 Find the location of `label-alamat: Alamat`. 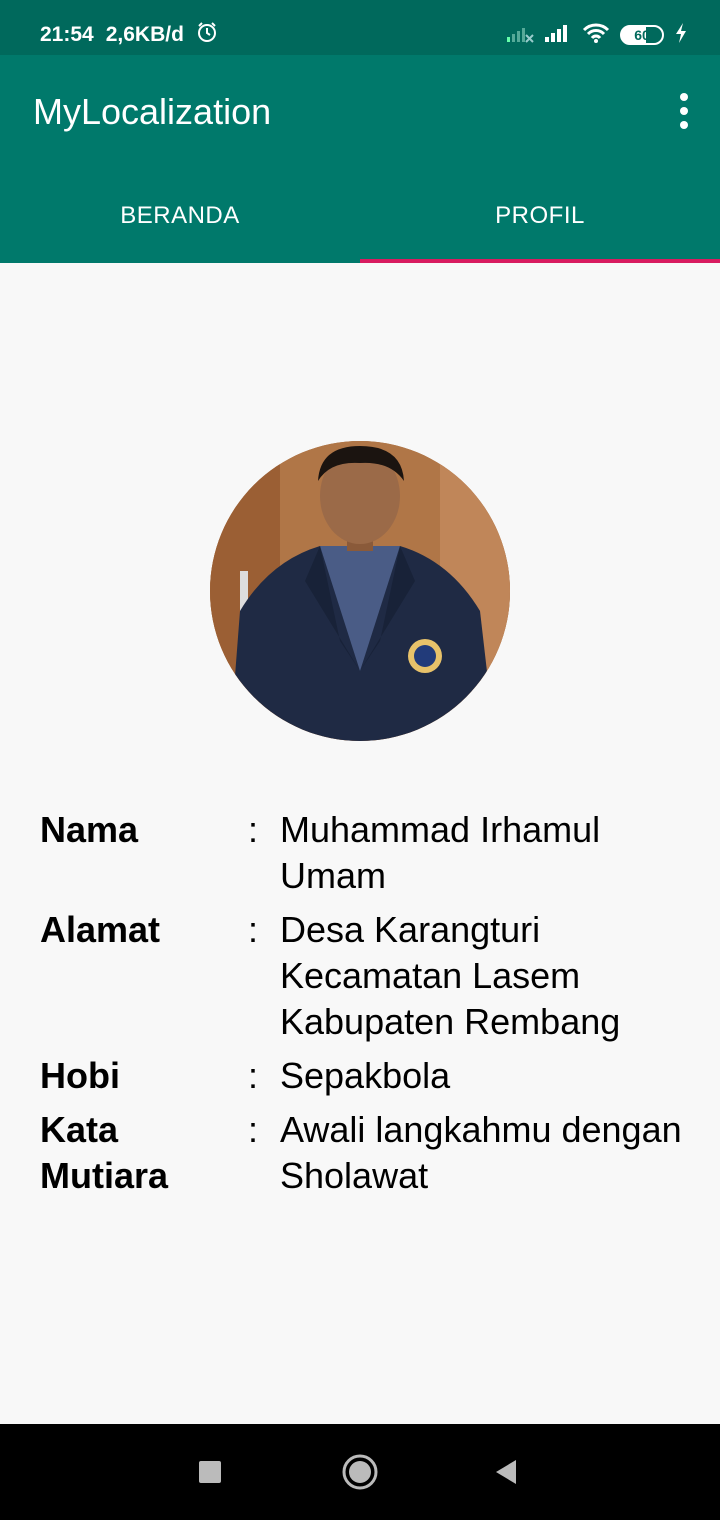

label-alamat: Alamat is located at coordinates (100, 929).